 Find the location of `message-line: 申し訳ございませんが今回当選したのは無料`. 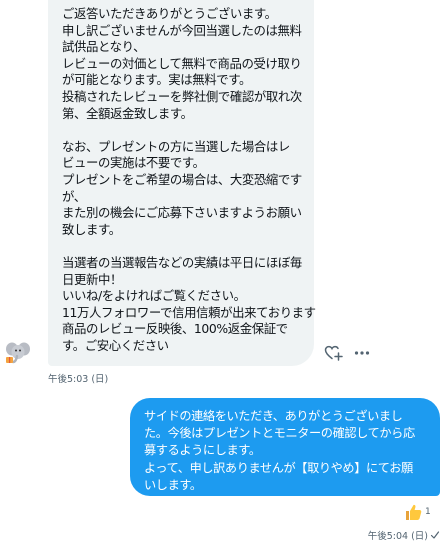

message-line: 申し訳ございませんが今回当選したのは無料 is located at coordinates (182, 30).